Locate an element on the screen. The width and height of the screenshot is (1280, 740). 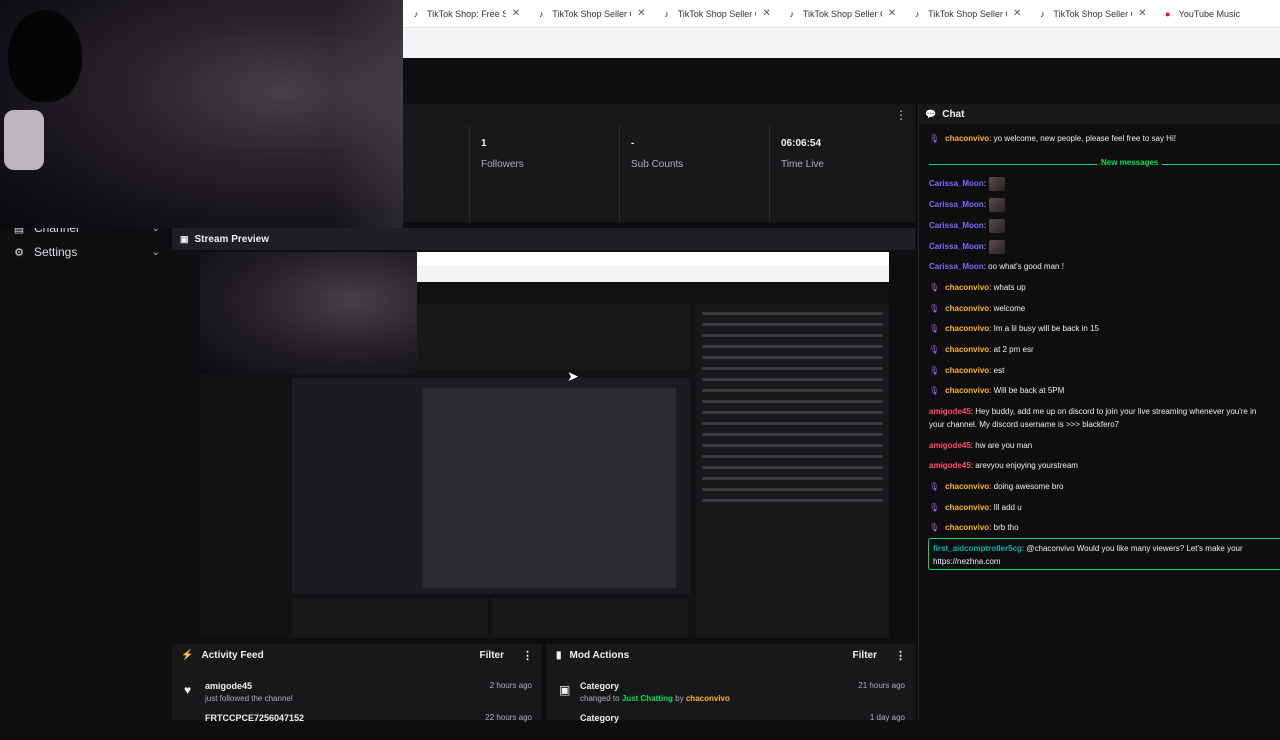
browser-tab: ● YouTube Music is located at coordinates (1217, 14).